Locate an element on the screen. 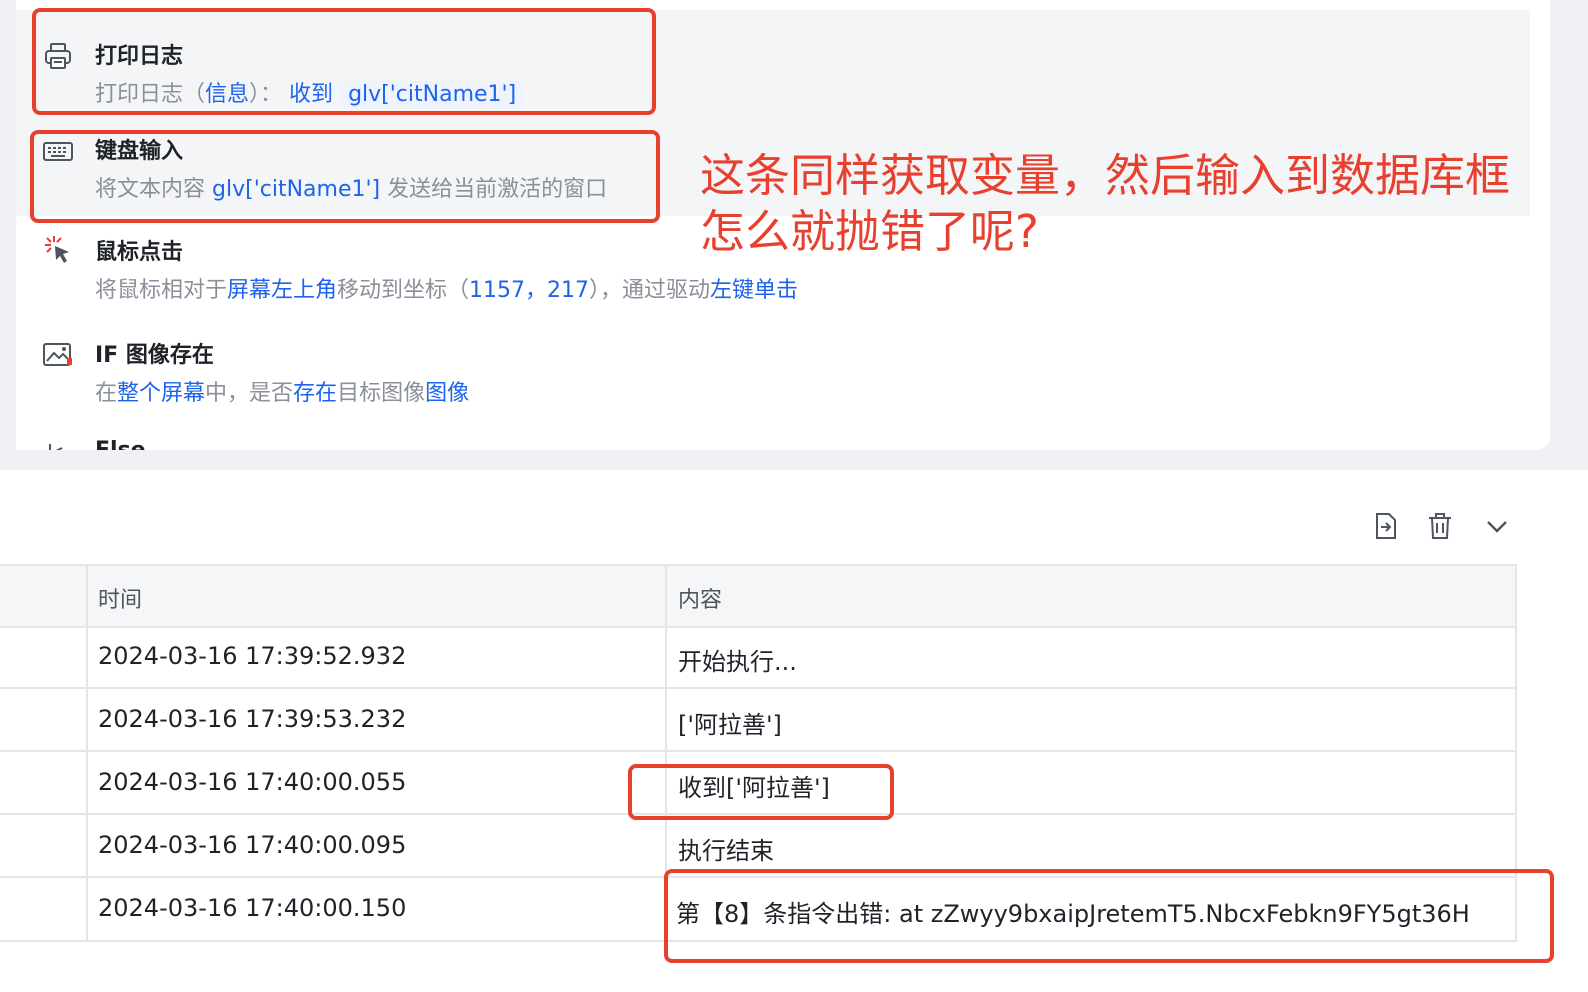 This screenshot has width=1588, height=992. step-print-log: 打印日志 打印日志（信息）： 收到 glv['citName1'] is located at coordinates (773, 61).